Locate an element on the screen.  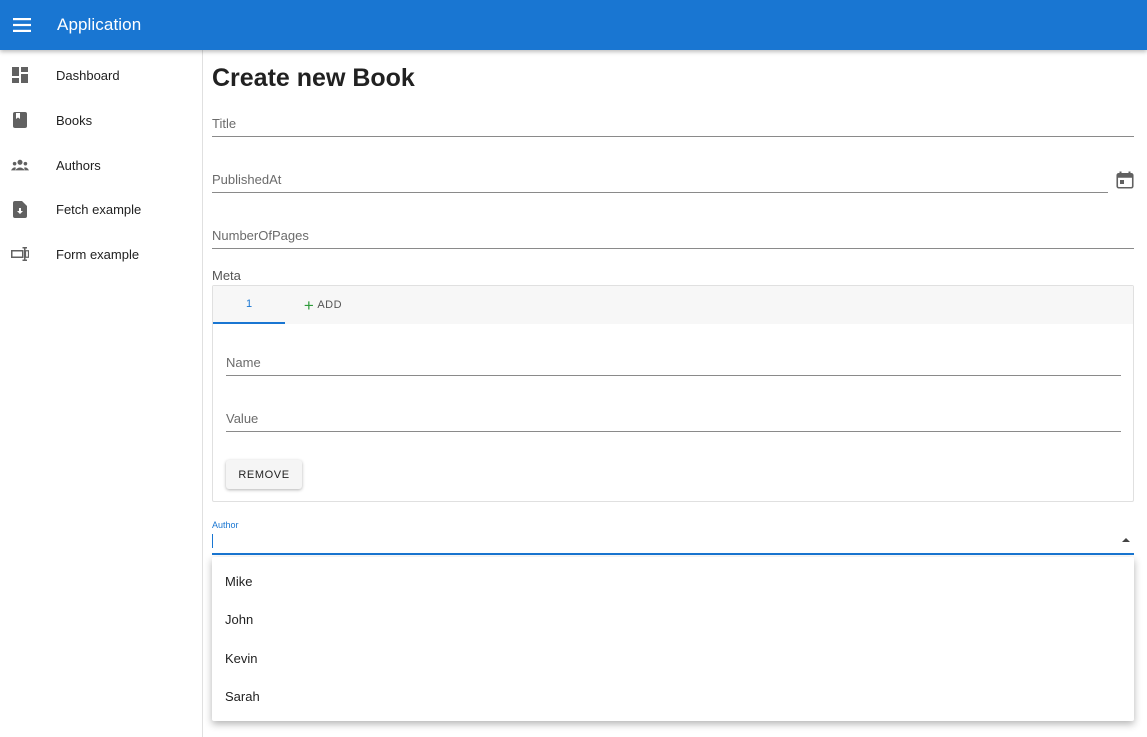
sidebar-item-form-example: Form example is located at coordinates (101, 254).